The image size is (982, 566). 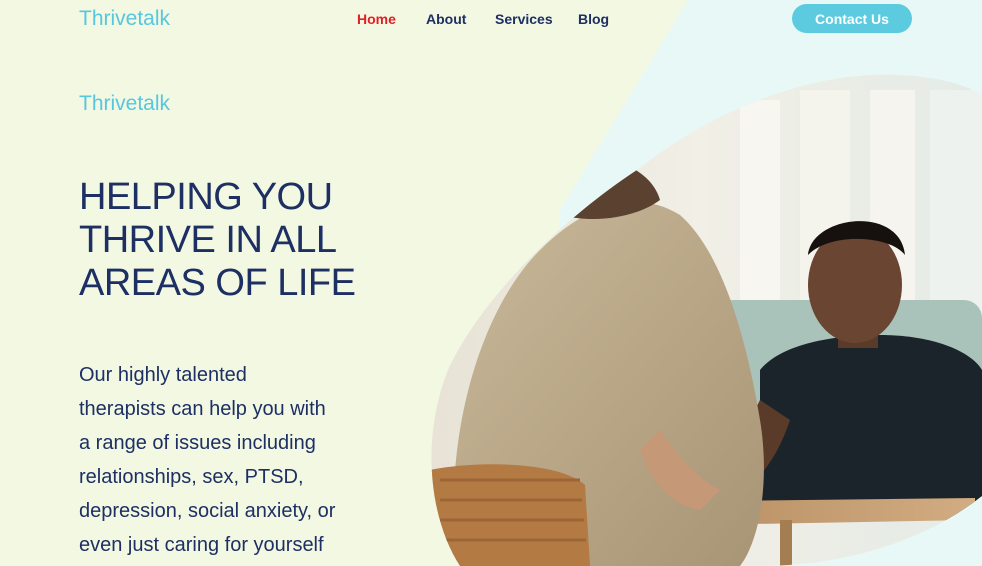 What do you see at coordinates (124, 19) in the screenshot?
I see `logo: Thrivetalk` at bounding box center [124, 19].